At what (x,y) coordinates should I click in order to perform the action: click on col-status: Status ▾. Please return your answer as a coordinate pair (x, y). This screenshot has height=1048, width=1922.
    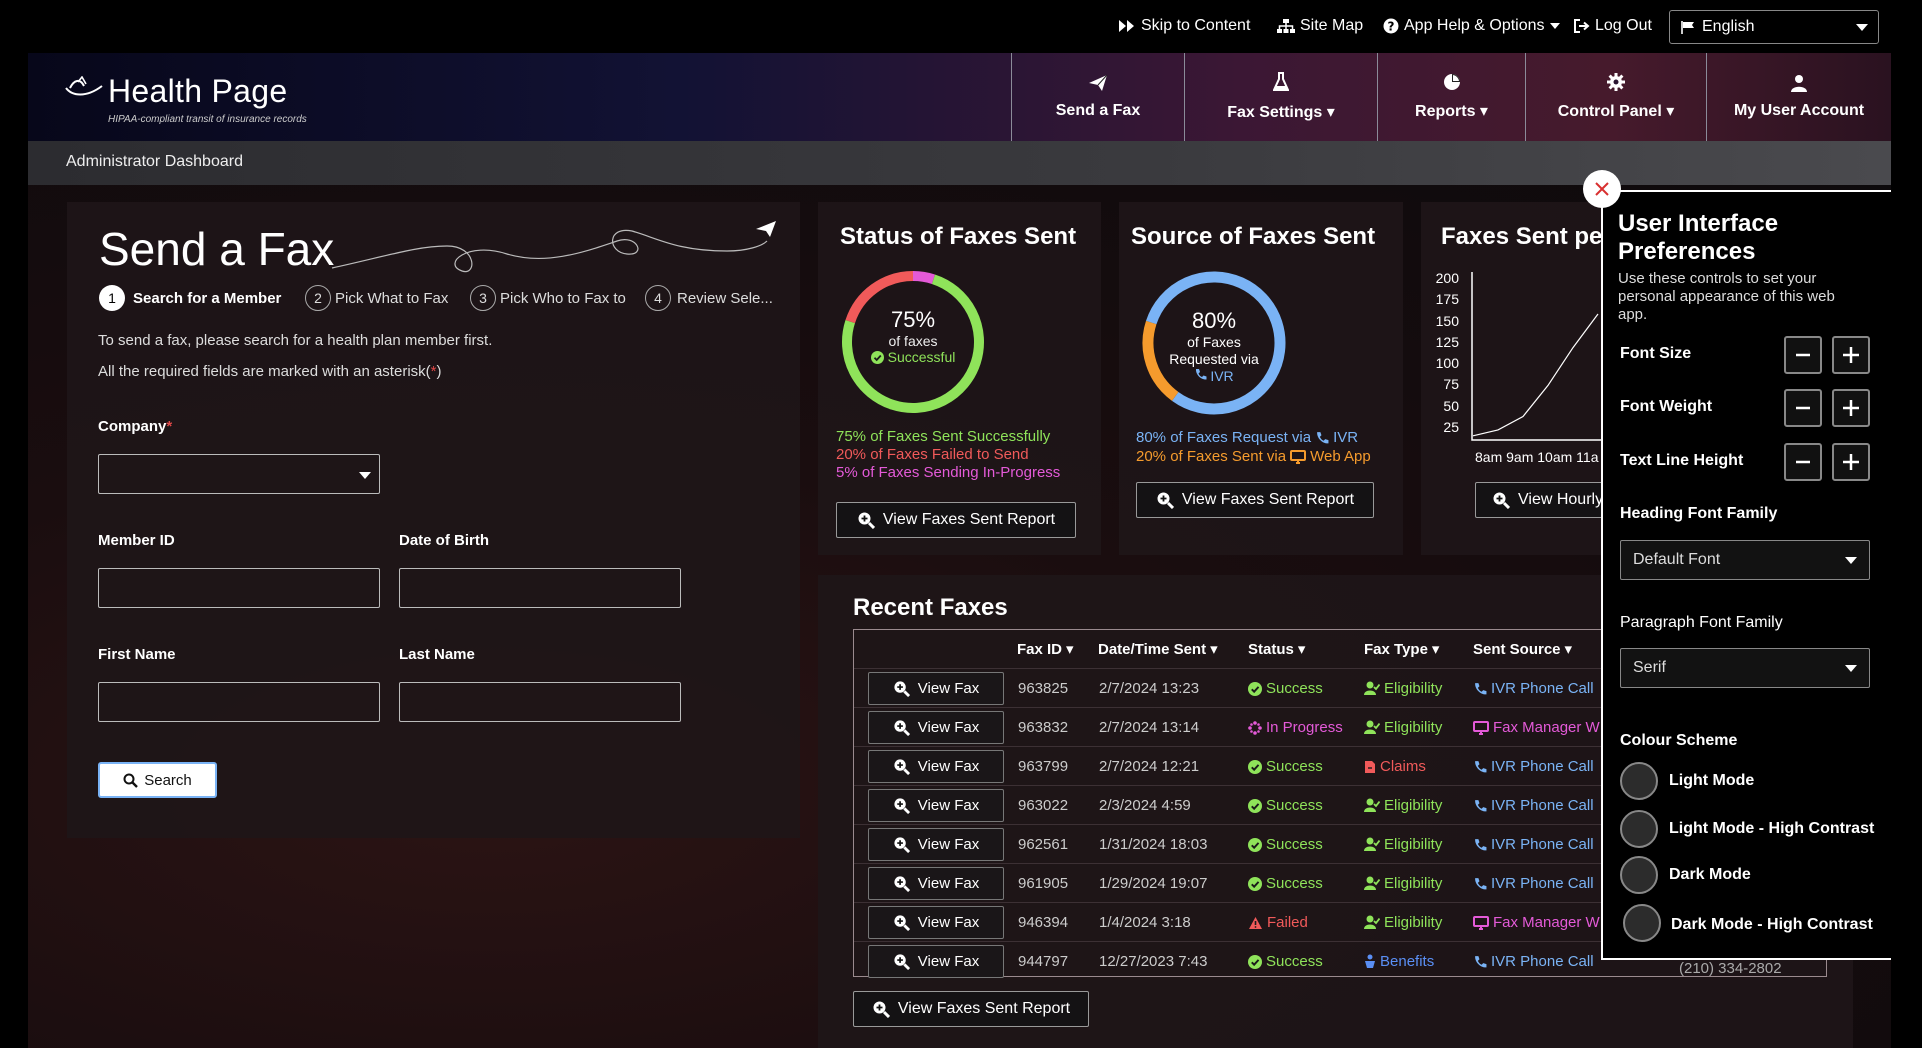
    Looking at the image, I should click on (1276, 649).